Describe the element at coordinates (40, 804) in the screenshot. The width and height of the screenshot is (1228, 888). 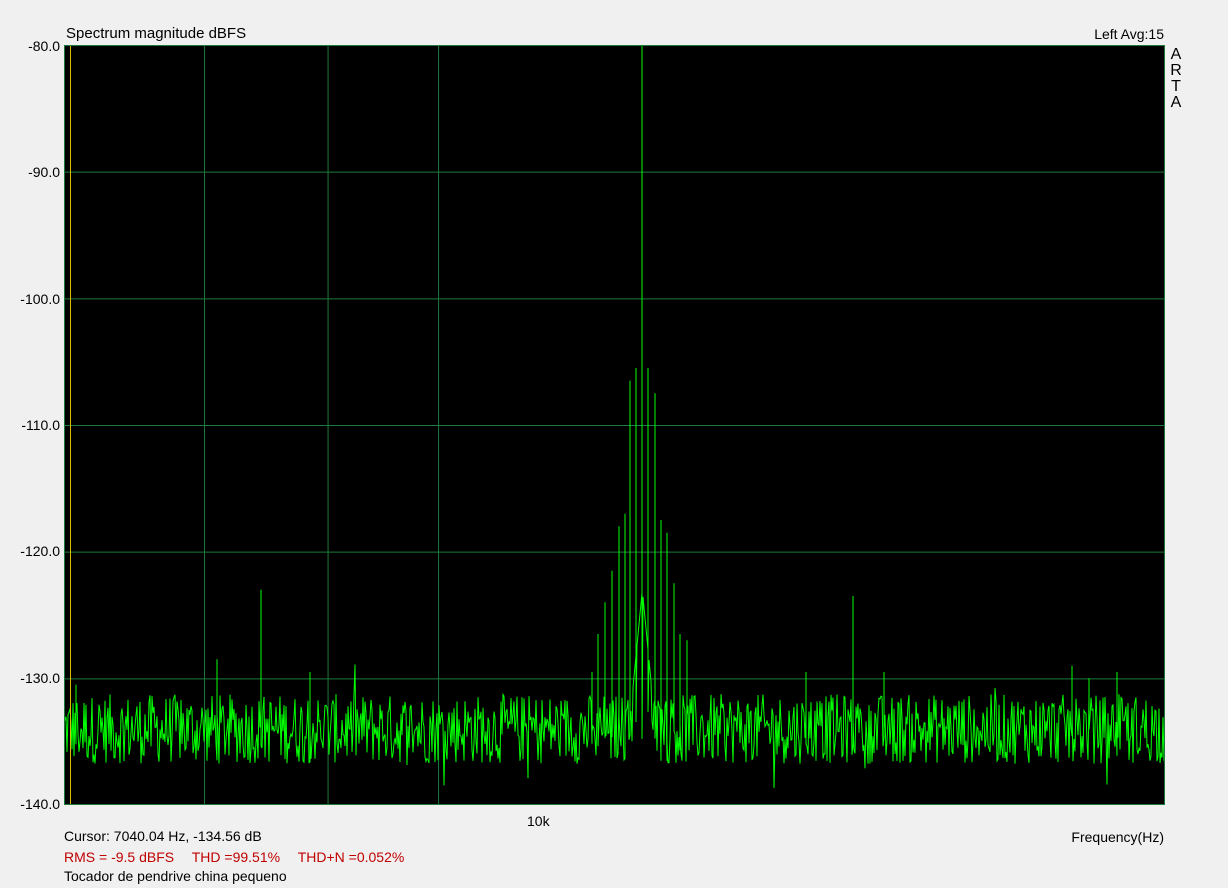
I see `y-tick-label: -140.0` at that location.